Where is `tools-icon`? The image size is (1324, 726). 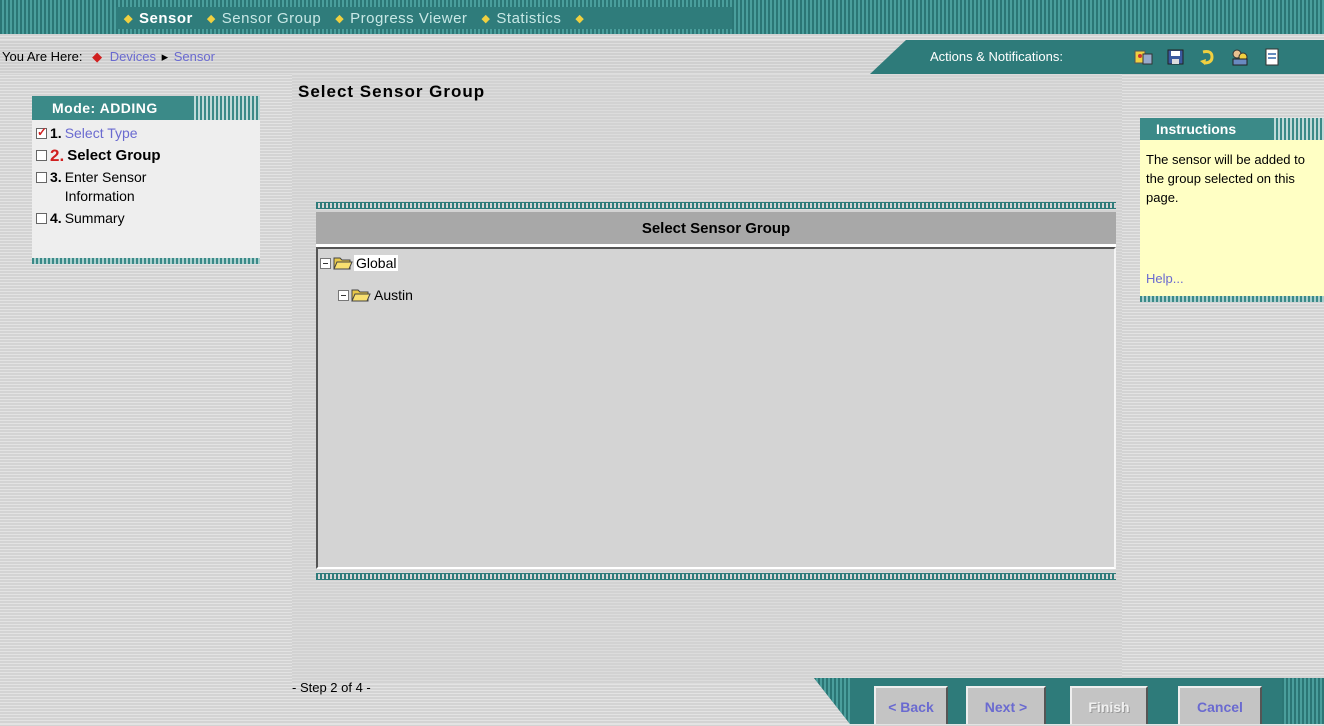 tools-icon is located at coordinates (1144, 57).